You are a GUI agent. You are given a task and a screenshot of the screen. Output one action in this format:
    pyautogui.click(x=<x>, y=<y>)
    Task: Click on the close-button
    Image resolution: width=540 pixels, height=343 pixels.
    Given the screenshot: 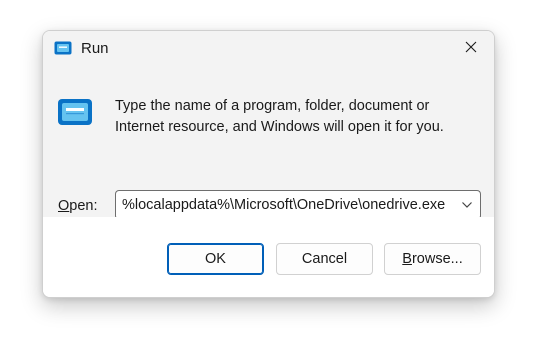 What is the action you would take?
    pyautogui.click(x=471, y=49)
    